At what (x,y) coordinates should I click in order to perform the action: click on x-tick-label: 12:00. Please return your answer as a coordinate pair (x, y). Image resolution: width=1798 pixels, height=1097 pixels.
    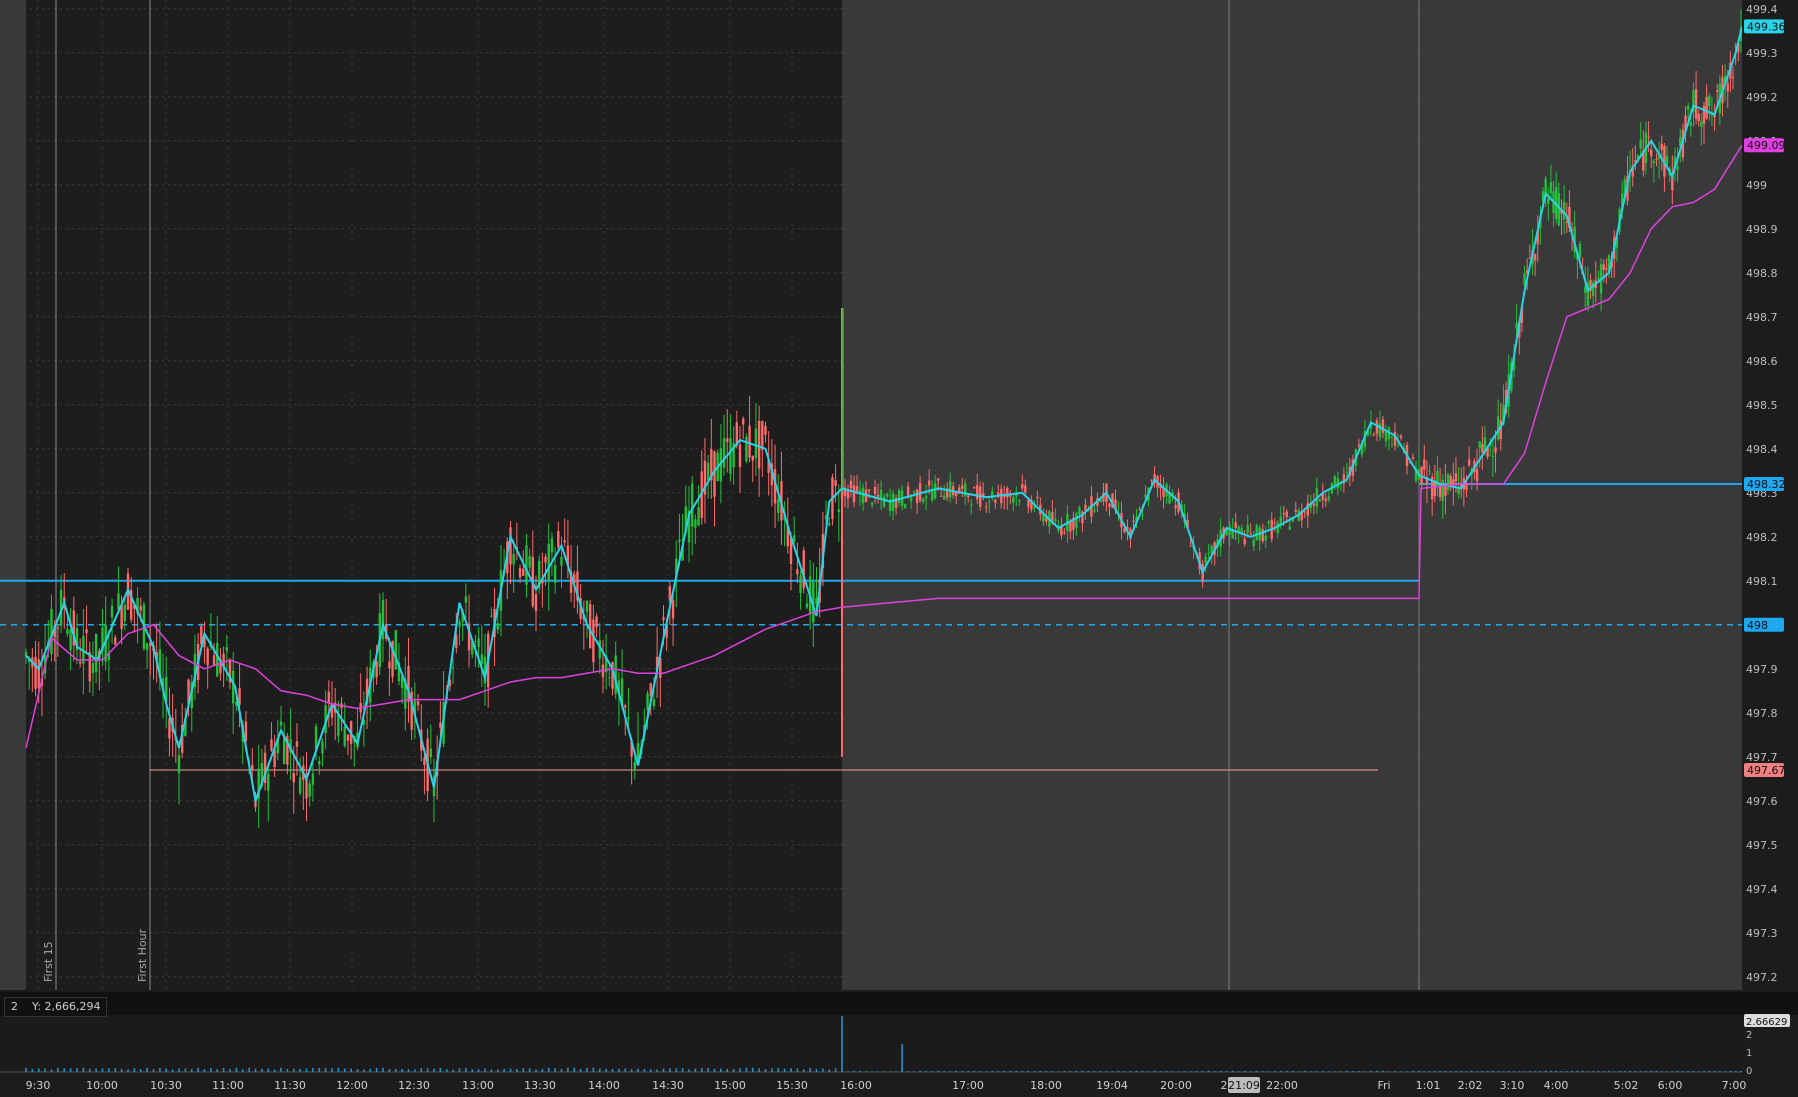
    Looking at the image, I should click on (352, 1085).